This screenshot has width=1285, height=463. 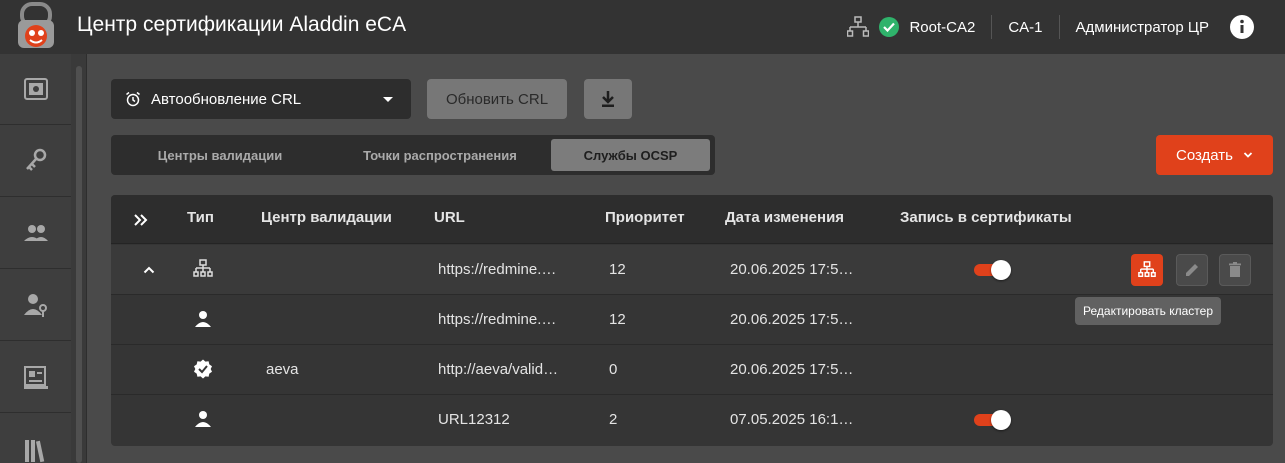 I want to click on cell-url: URL12312, so click(x=474, y=419).